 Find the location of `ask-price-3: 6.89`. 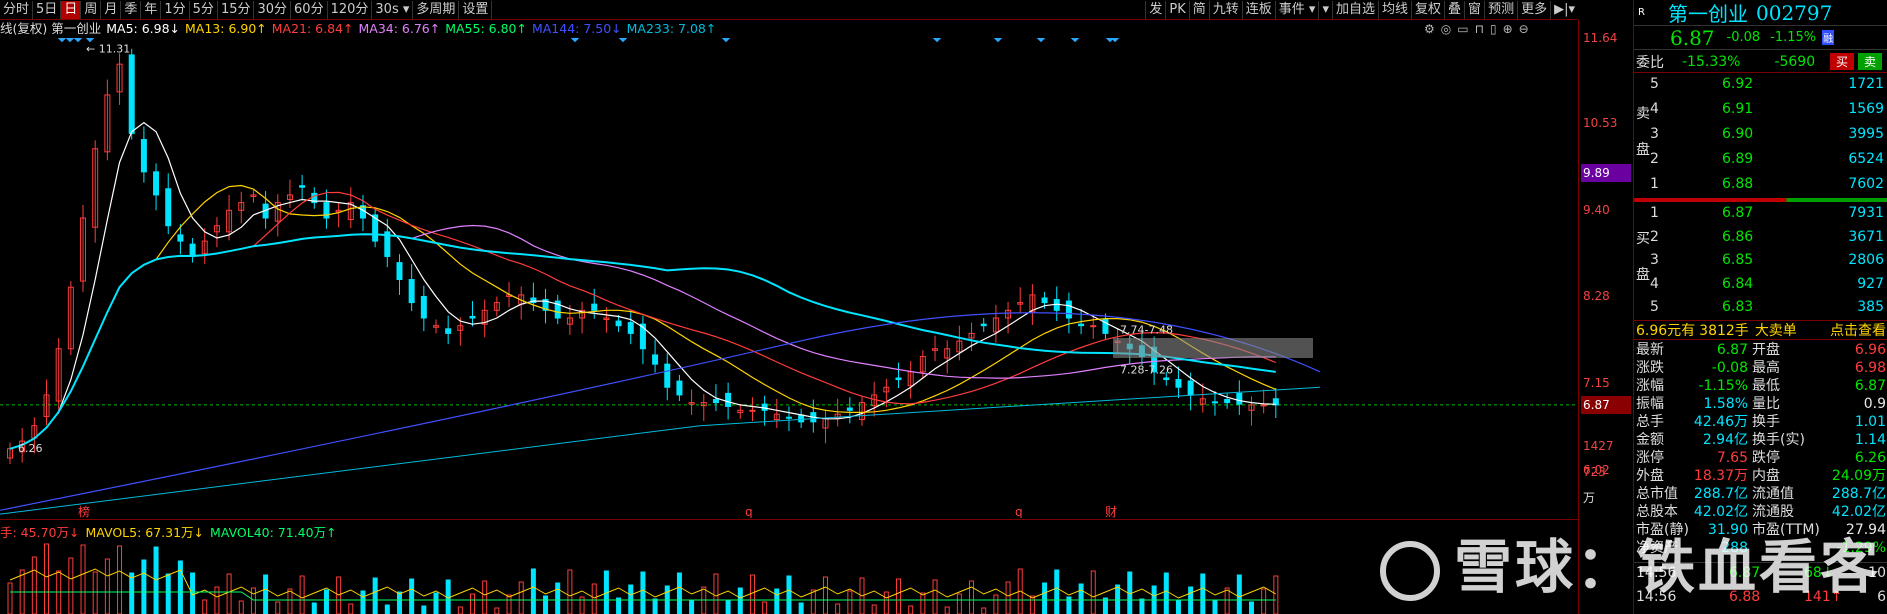

ask-price-3: 6.89 is located at coordinates (1737, 159).